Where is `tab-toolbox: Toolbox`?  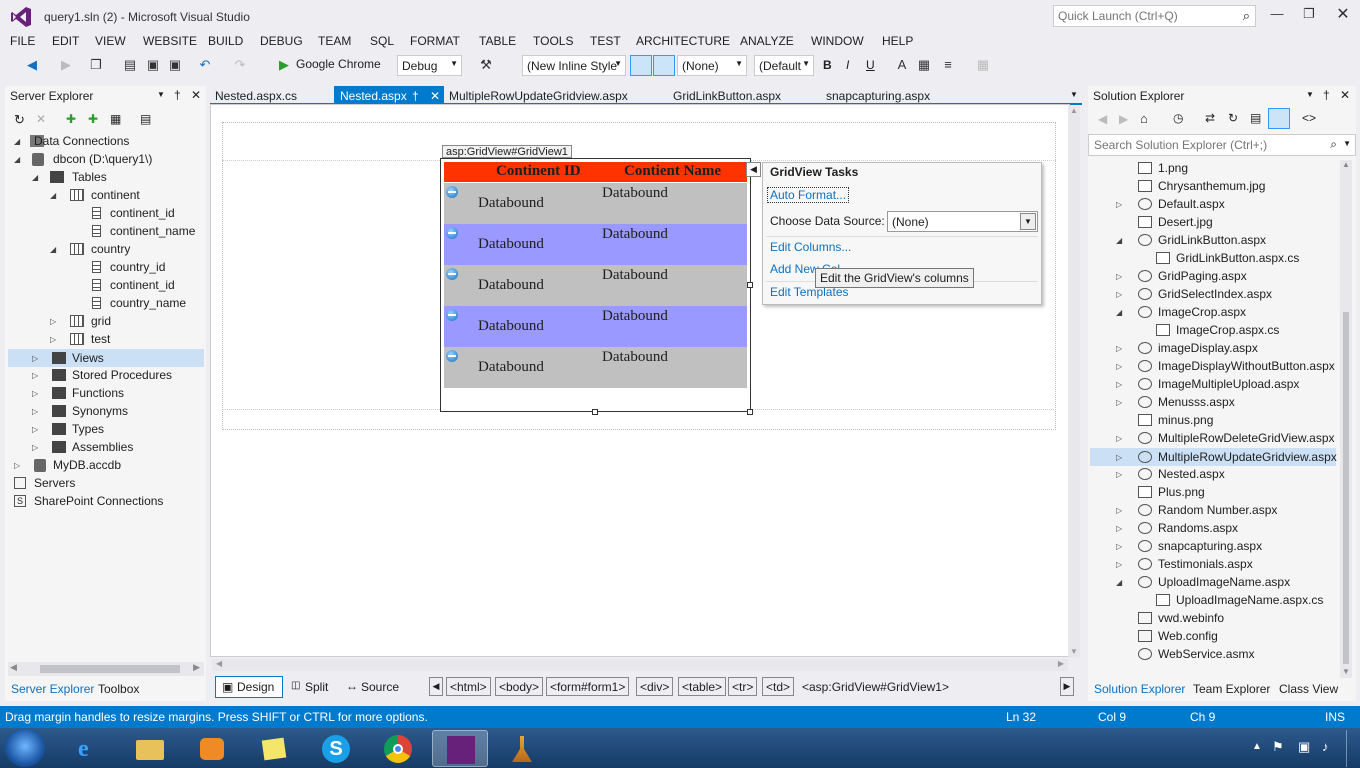 tab-toolbox: Toolbox is located at coordinates (118, 689).